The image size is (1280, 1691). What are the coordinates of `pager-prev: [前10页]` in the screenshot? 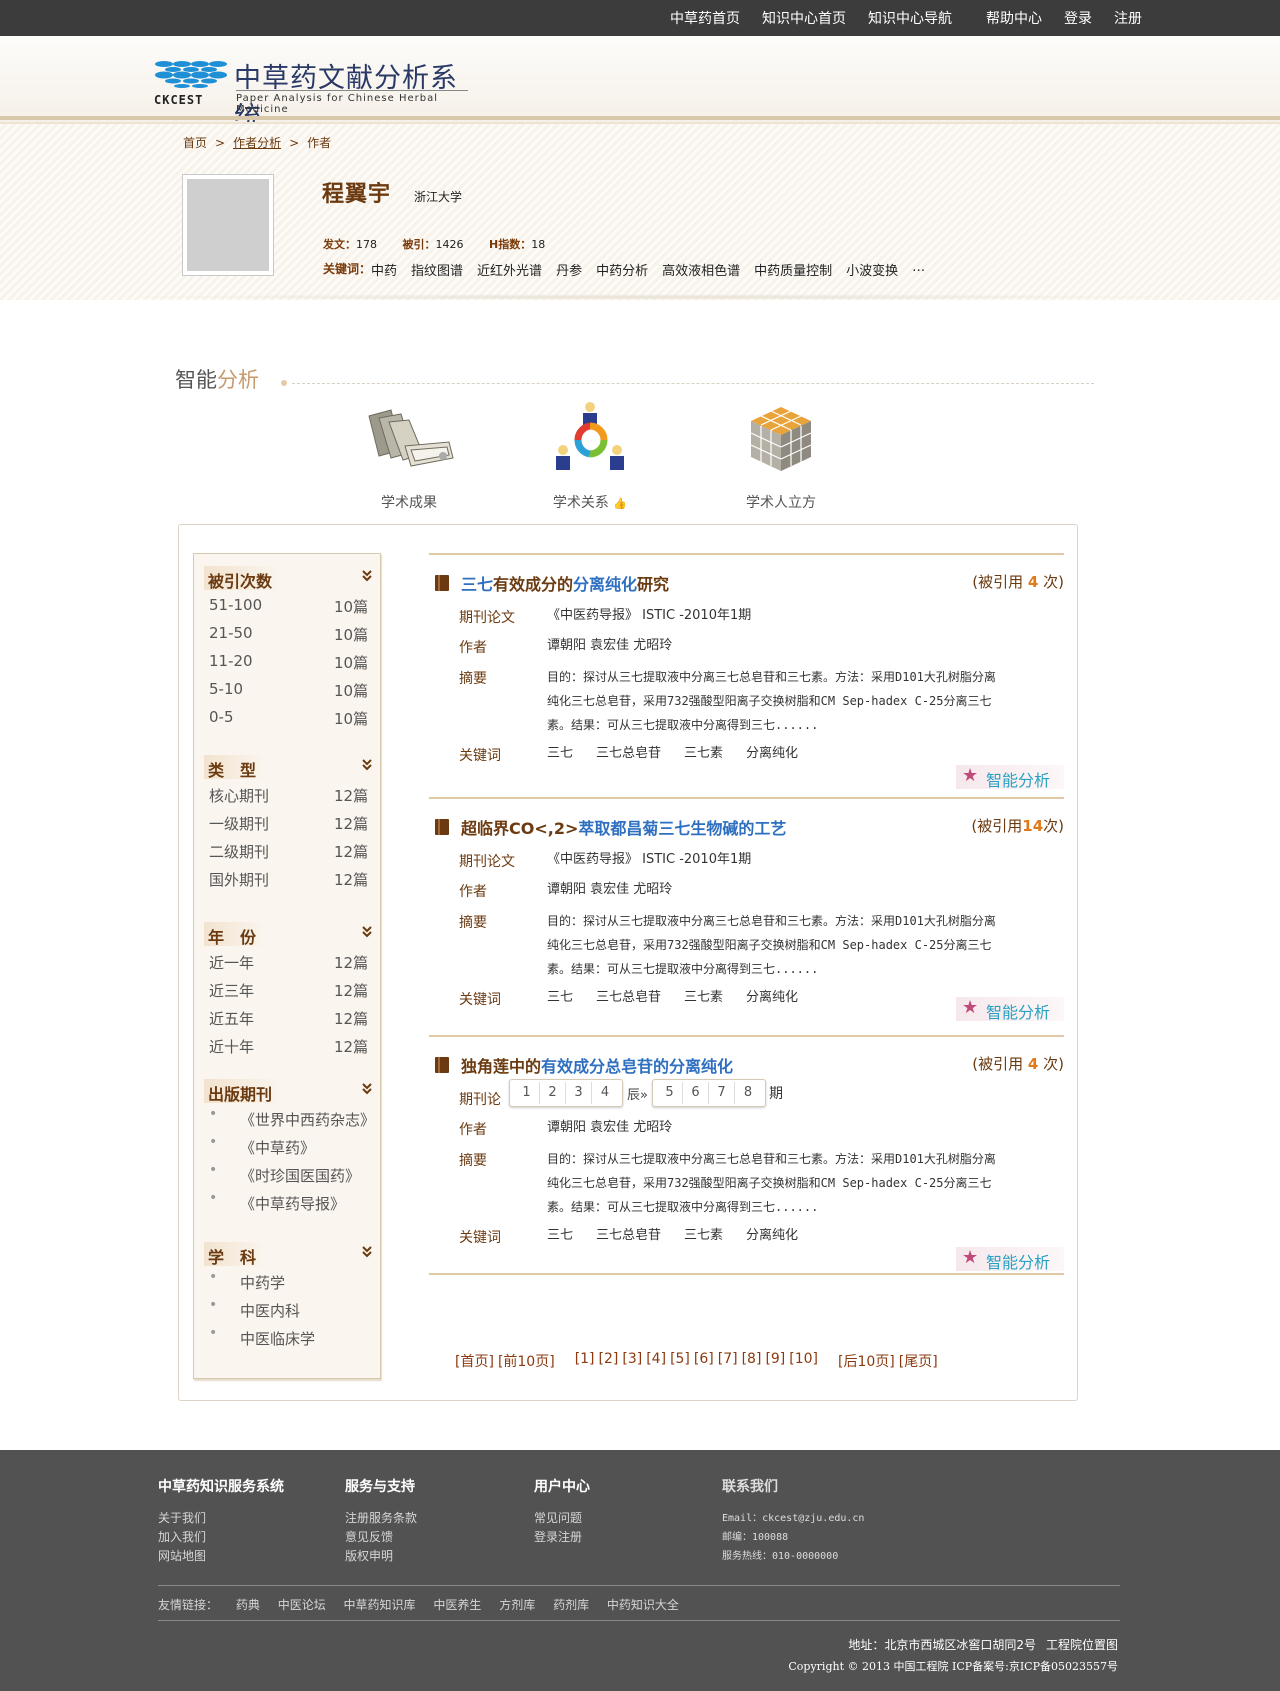 It's located at (526, 1361).